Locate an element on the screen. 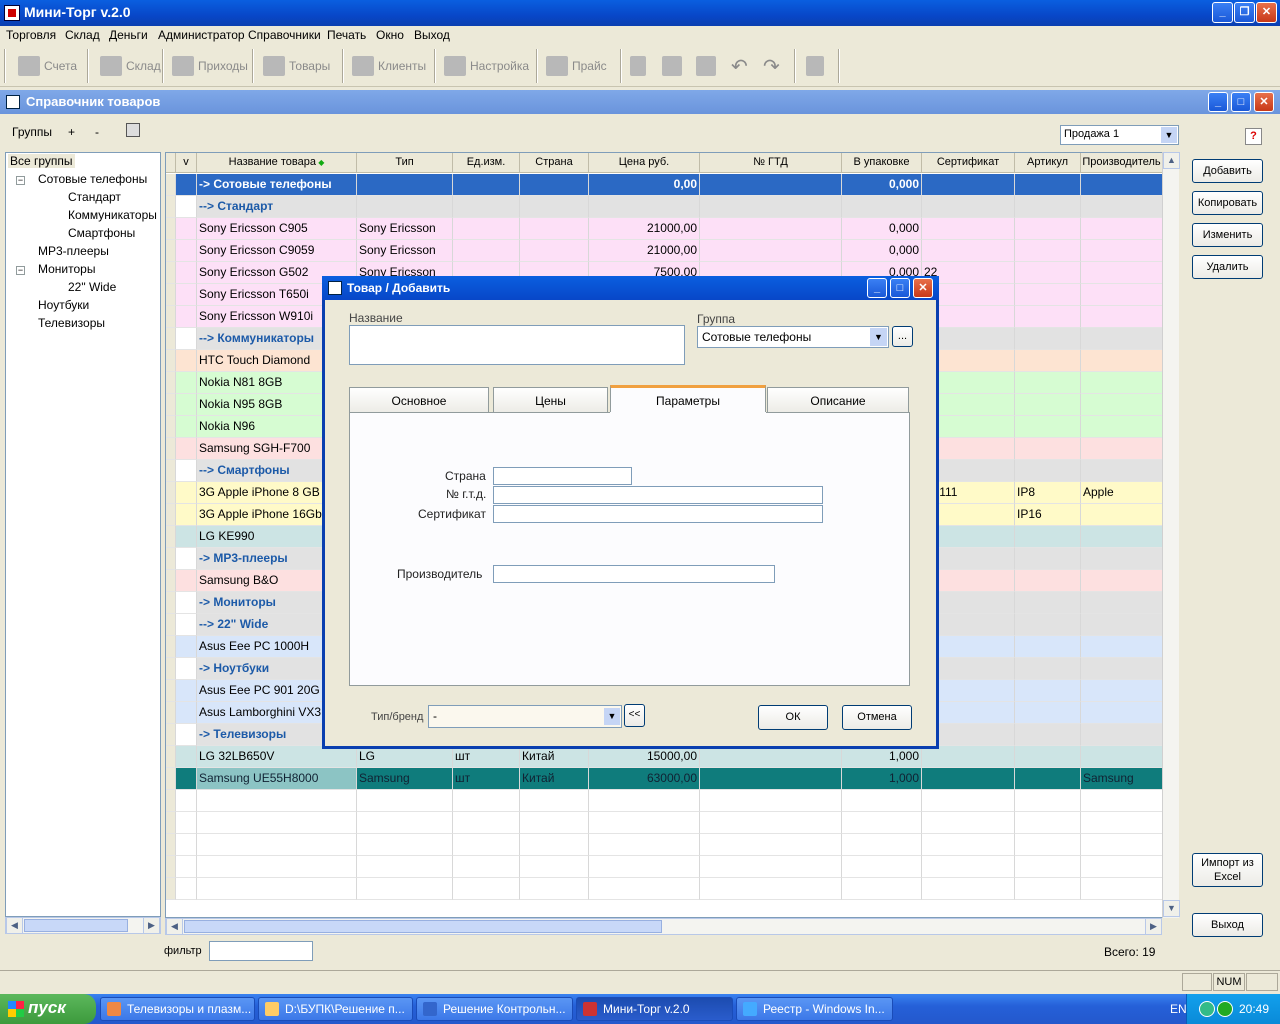 The width and height of the screenshot is (1280, 1024). task-minitorg: Мини-Торг v.2.0 is located at coordinates (654, 1009).